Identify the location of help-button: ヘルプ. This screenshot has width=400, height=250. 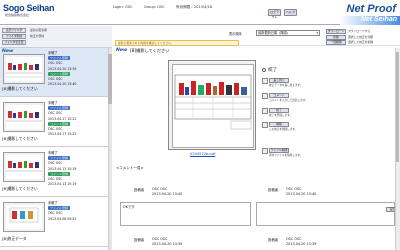
(290, 12).